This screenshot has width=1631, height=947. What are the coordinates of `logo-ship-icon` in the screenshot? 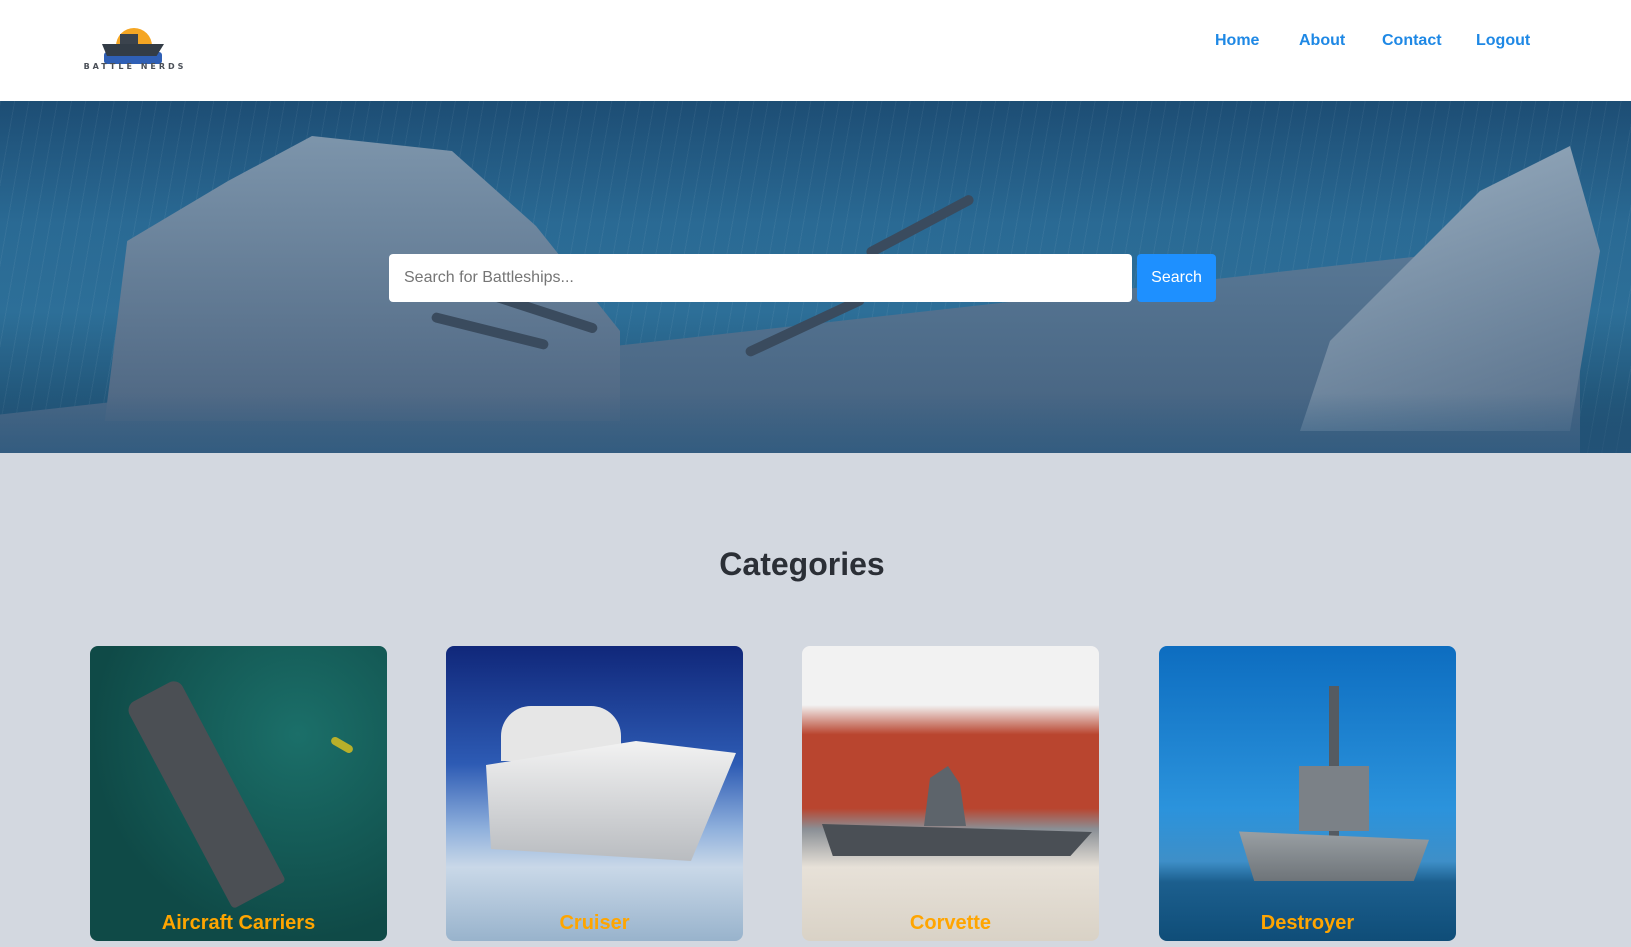 It's located at (133, 50).